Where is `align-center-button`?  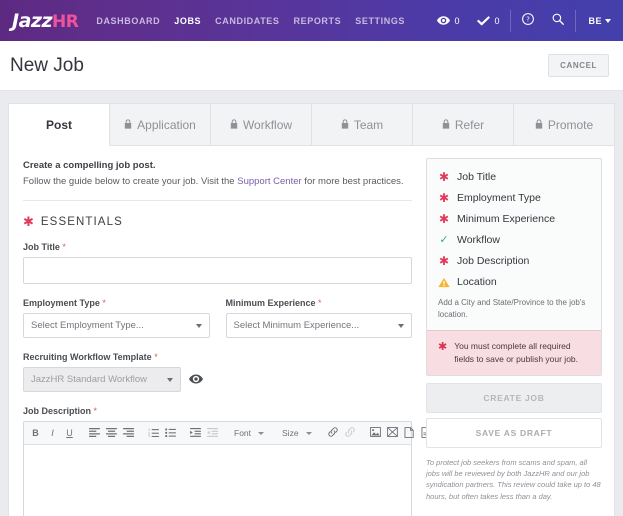
align-center-button is located at coordinates (111, 433).